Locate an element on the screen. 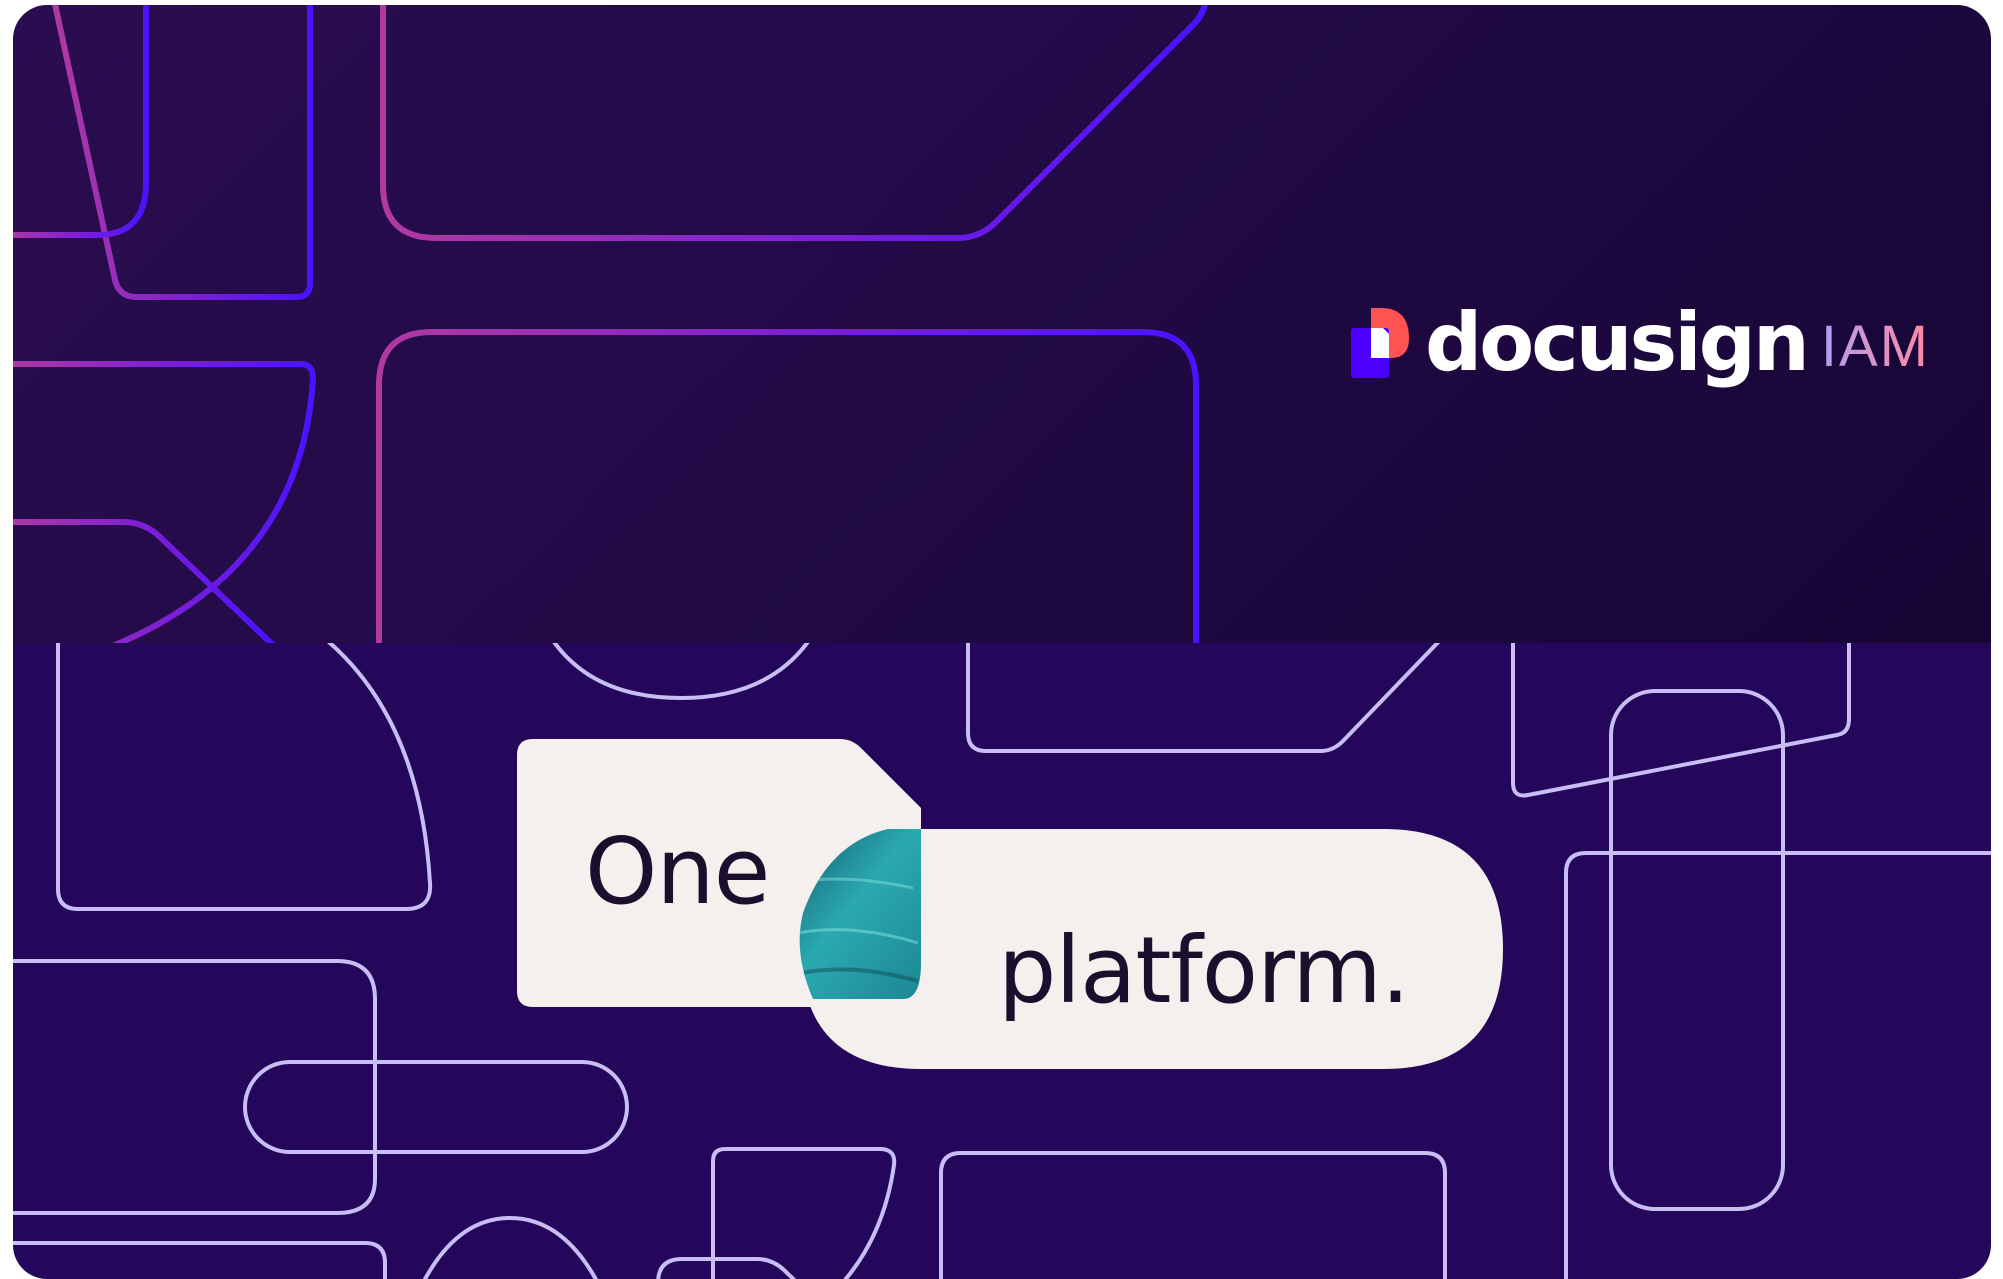  tagline-word-one: One is located at coordinates (677, 871).